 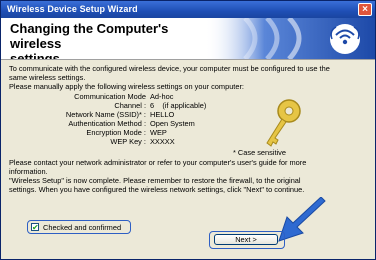 I want to click on wireless-icon, so click(x=345, y=39).